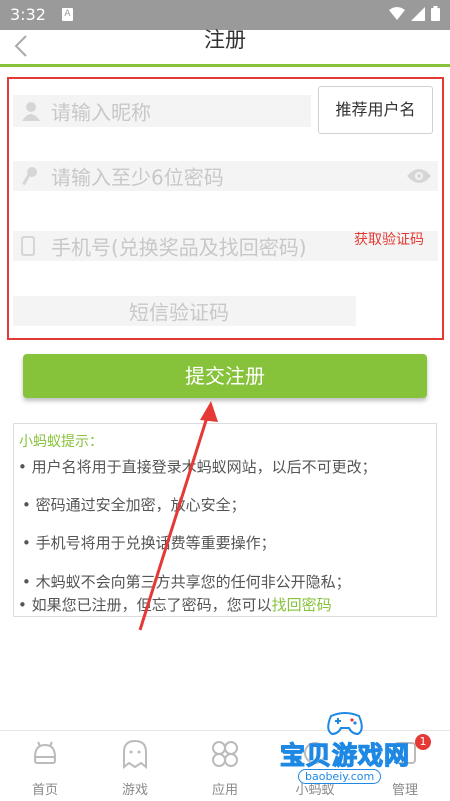 The image size is (450, 801). What do you see at coordinates (28, 14) in the screenshot?
I see `status-time: 3:32` at bounding box center [28, 14].